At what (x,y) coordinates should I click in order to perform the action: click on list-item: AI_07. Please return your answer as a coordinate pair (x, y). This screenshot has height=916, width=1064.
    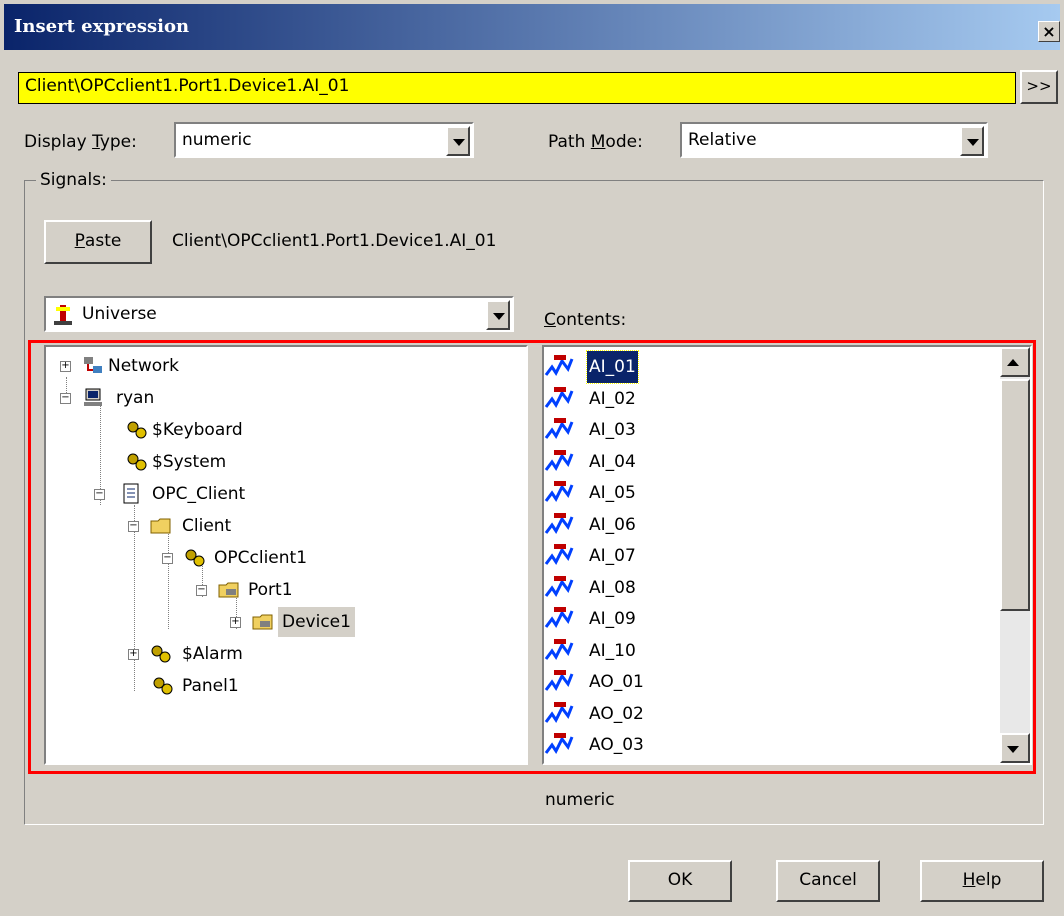
    Looking at the image, I should click on (769, 556).